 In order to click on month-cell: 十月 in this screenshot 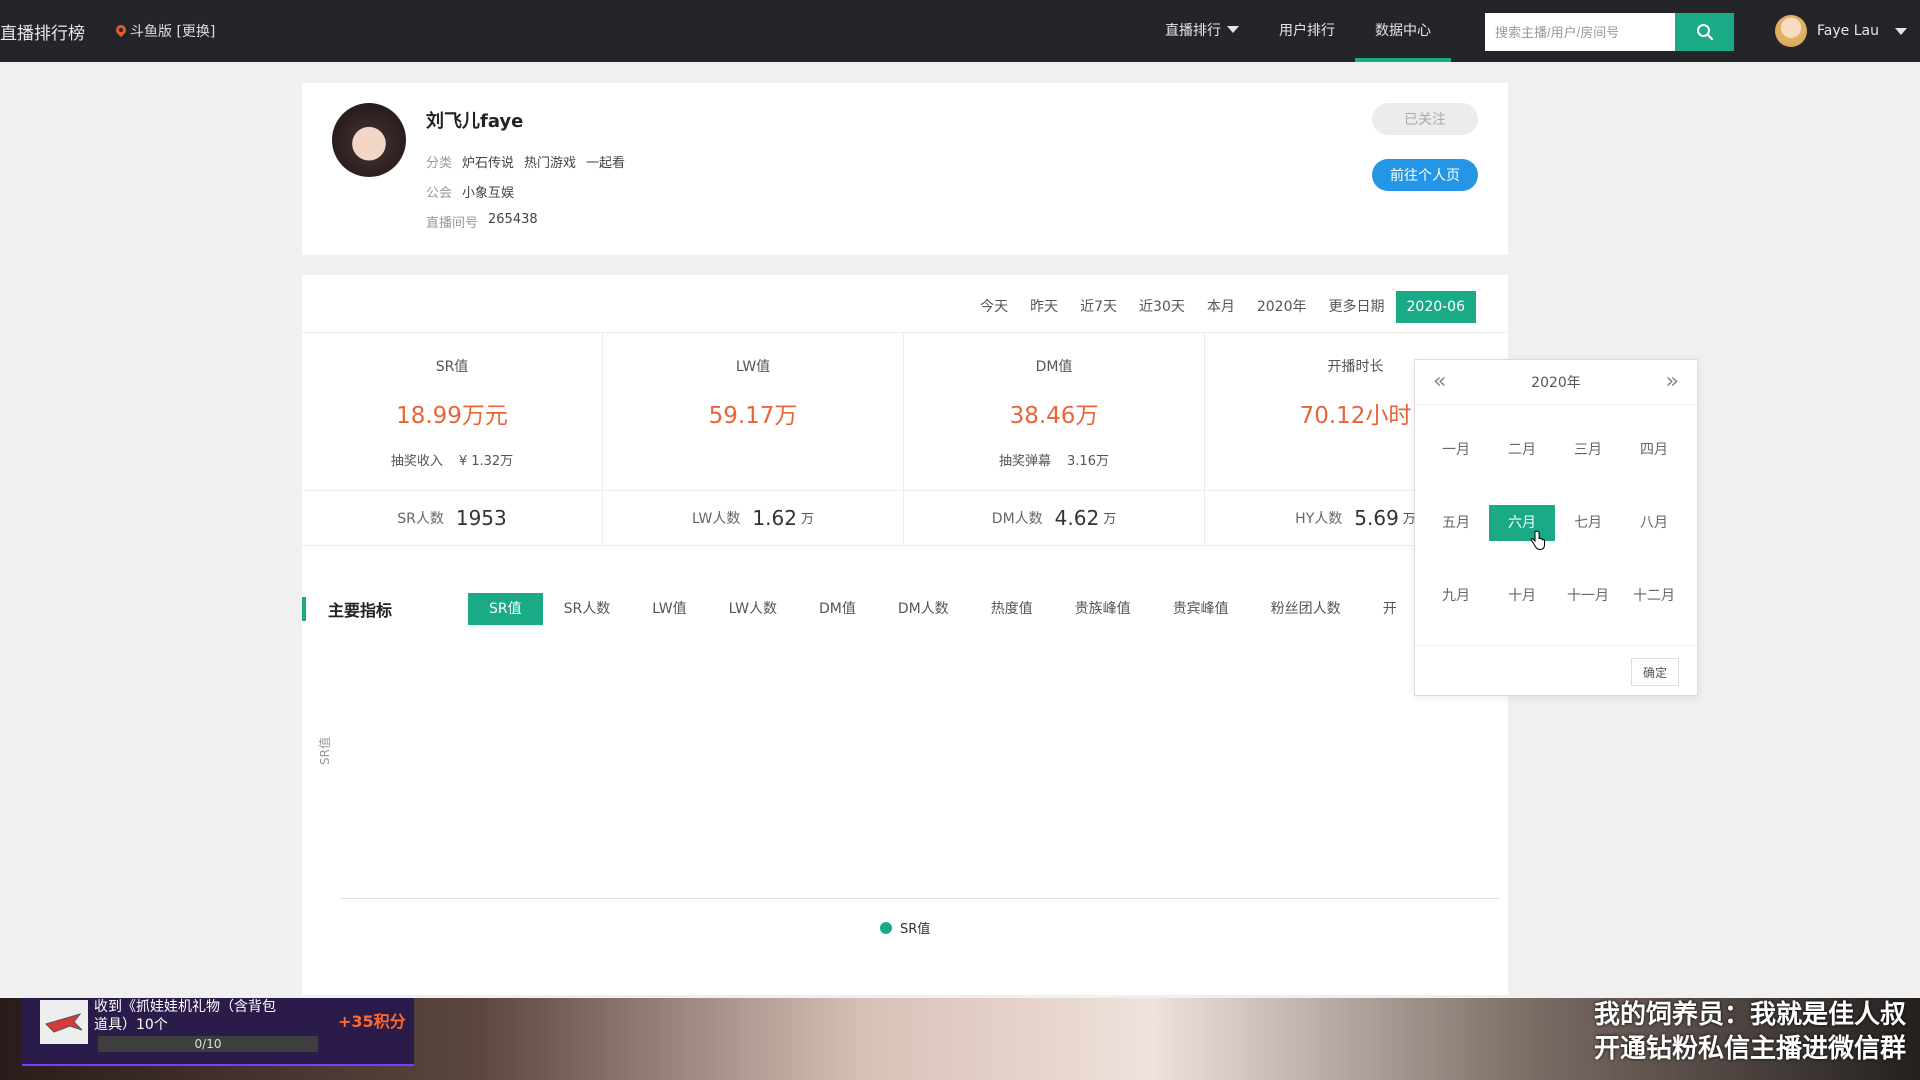, I will do `click(1522, 596)`.